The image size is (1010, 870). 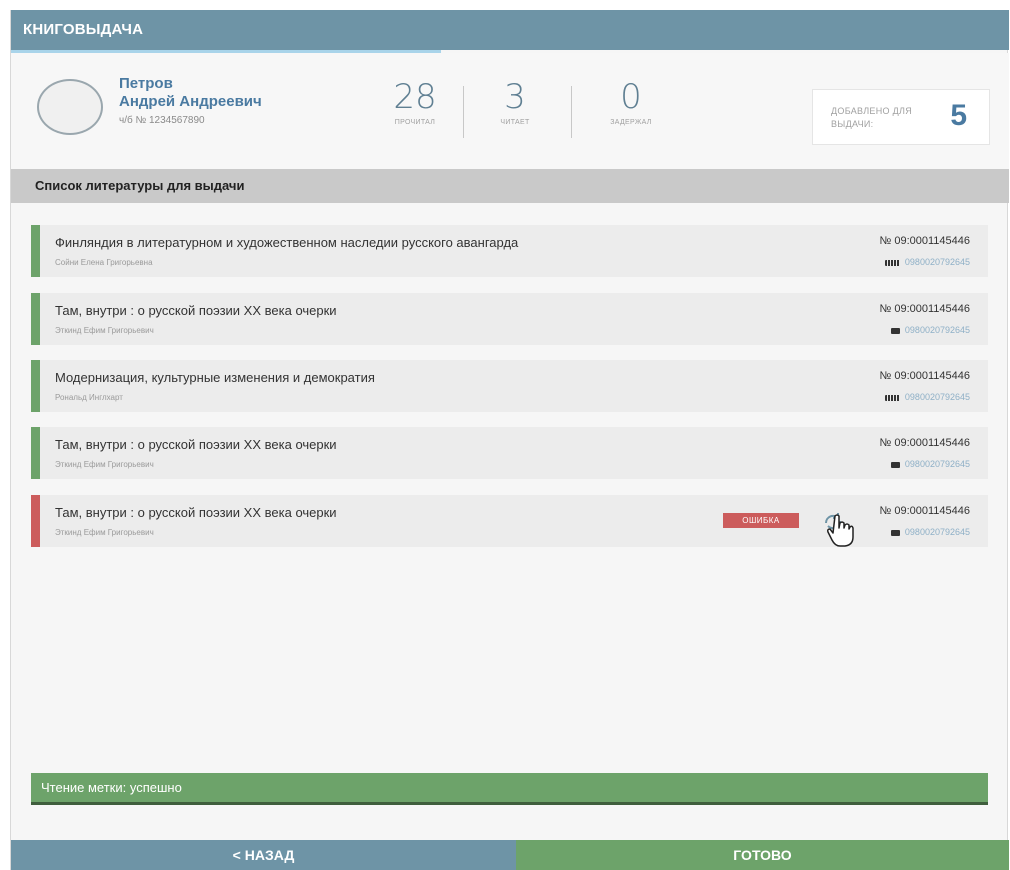 I want to click on stat-reading: 3 ЧИТАЕТ, so click(x=515, y=101).